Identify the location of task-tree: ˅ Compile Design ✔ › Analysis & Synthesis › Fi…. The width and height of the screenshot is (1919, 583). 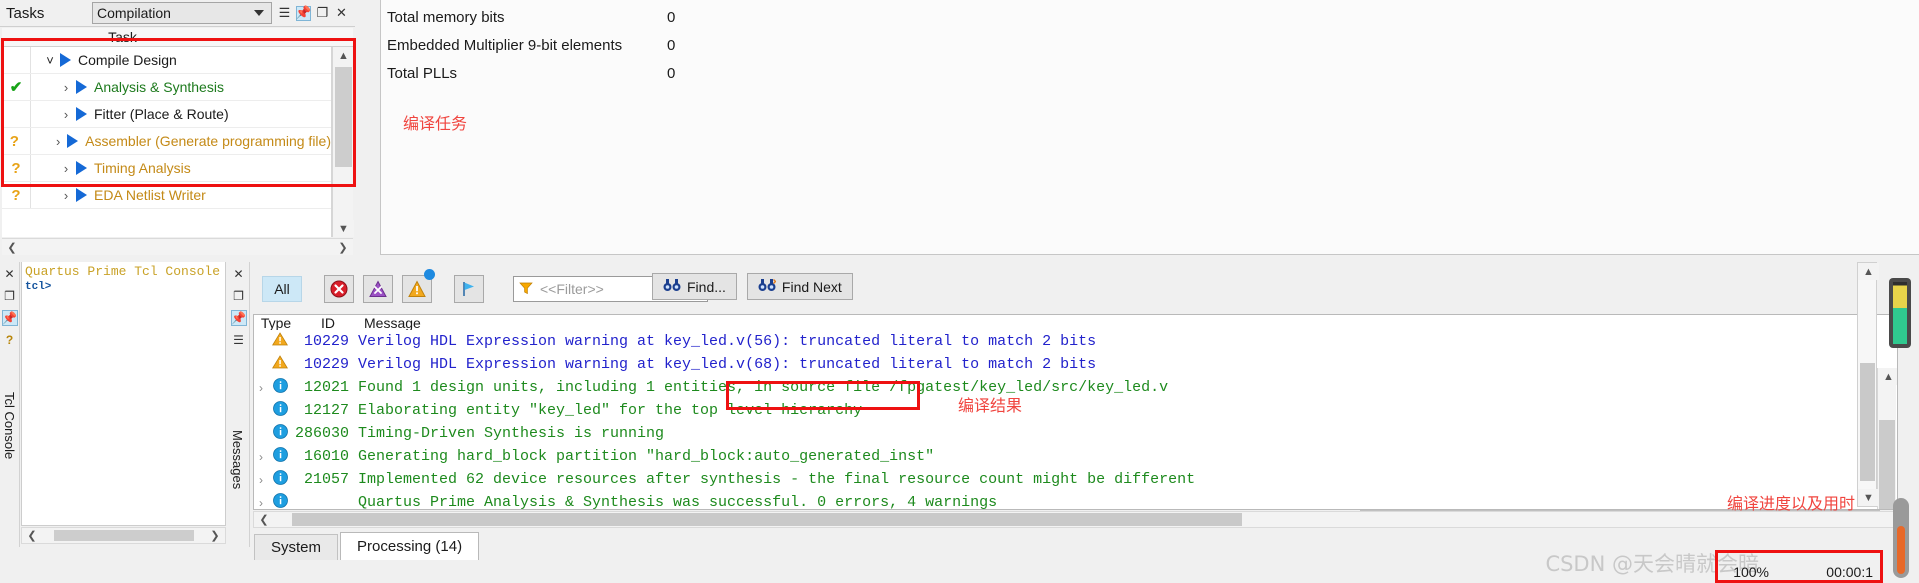
(167, 142).